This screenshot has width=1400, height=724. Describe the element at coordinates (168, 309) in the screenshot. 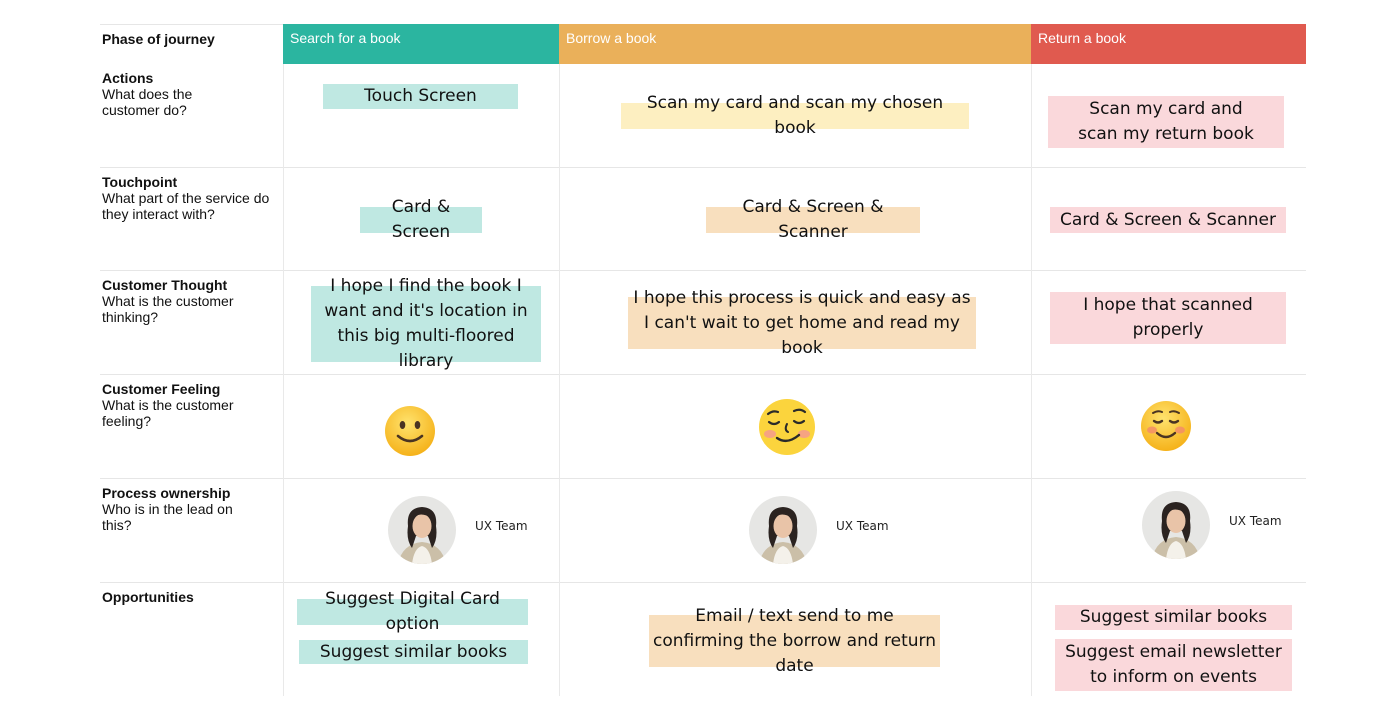

I see `row-subtitle: What is the customer thinking?` at that location.